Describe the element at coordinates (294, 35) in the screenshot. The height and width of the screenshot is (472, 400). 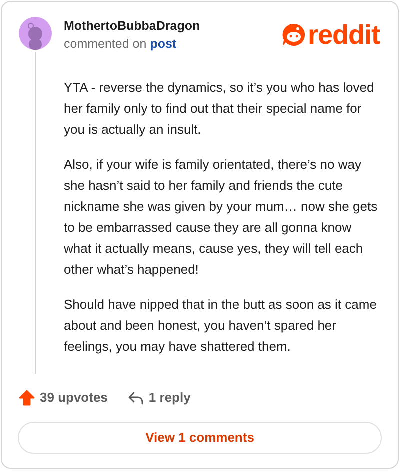
I see `logo-icon` at that location.